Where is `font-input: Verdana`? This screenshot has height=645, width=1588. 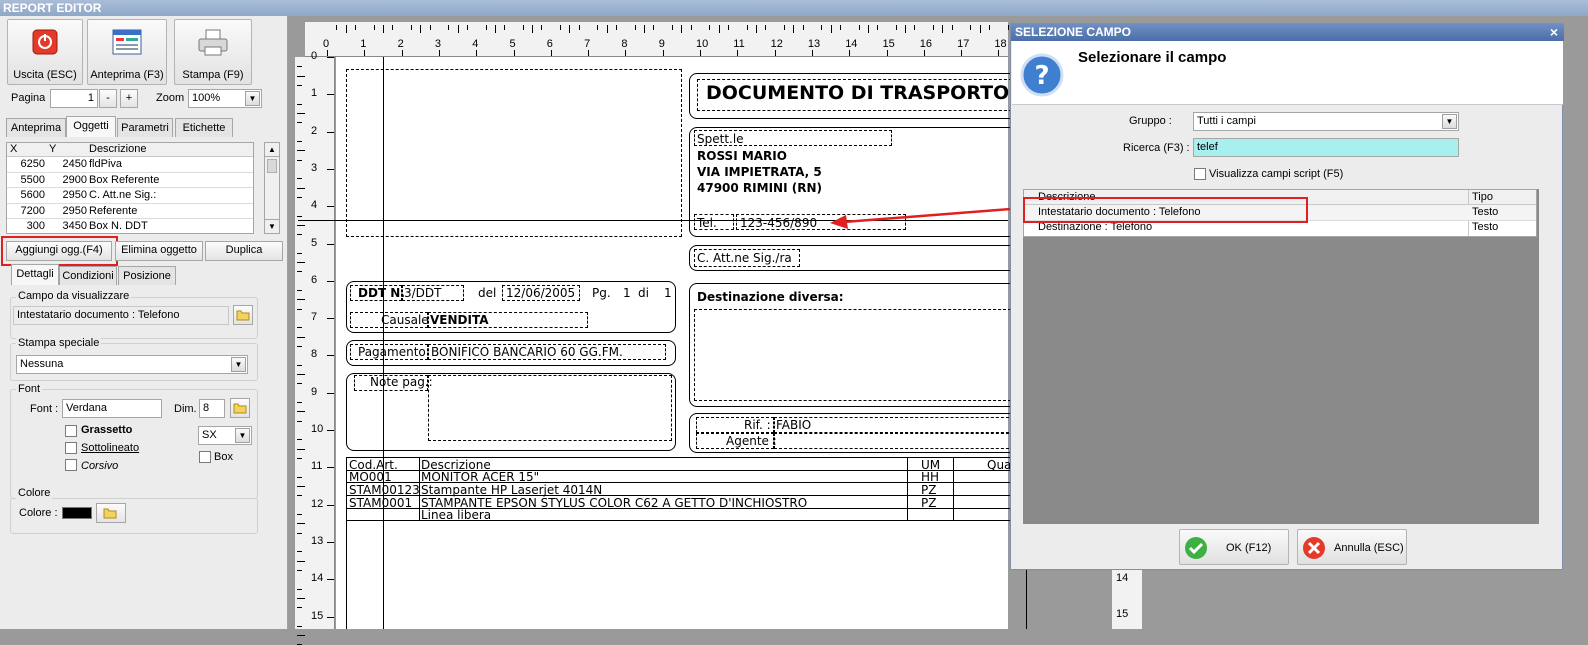 font-input: Verdana is located at coordinates (112, 408).